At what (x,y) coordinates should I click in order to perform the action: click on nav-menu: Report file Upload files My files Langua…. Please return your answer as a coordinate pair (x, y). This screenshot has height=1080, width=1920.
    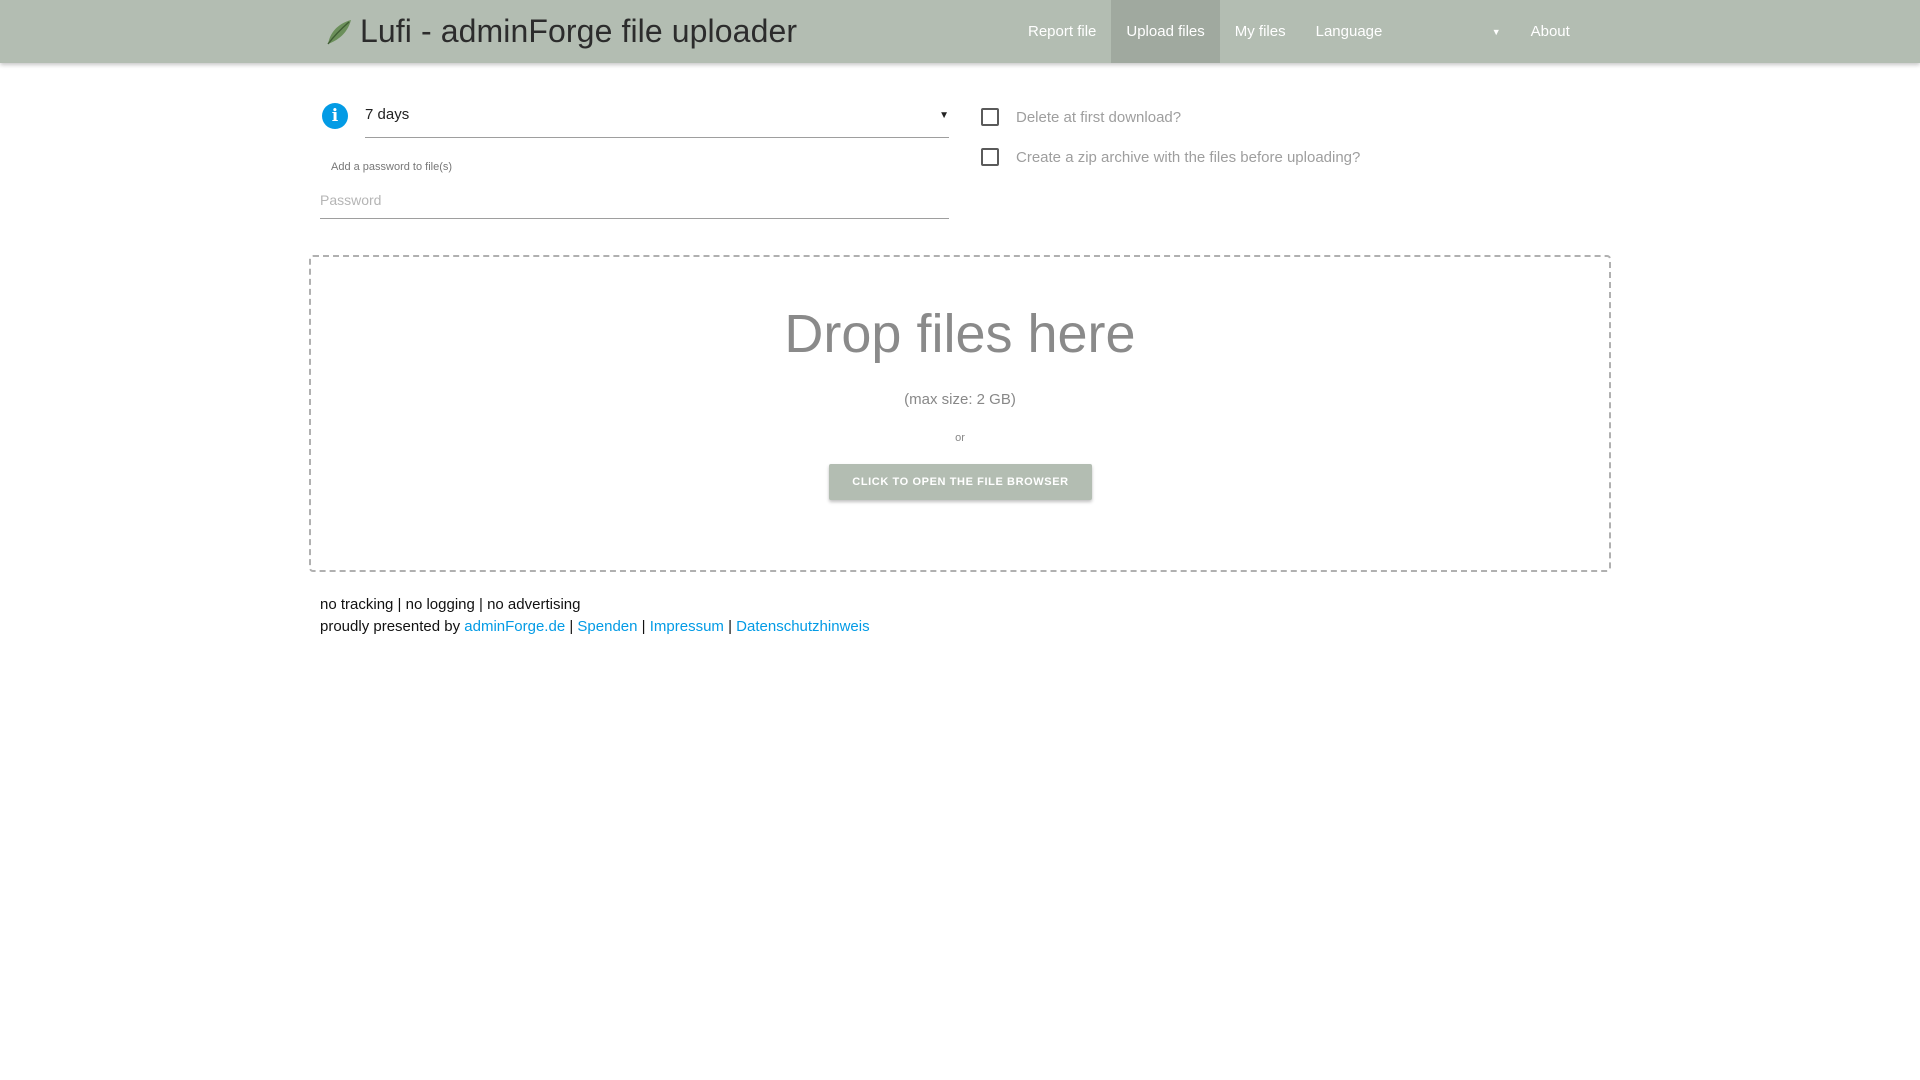
    Looking at the image, I should click on (1299, 31).